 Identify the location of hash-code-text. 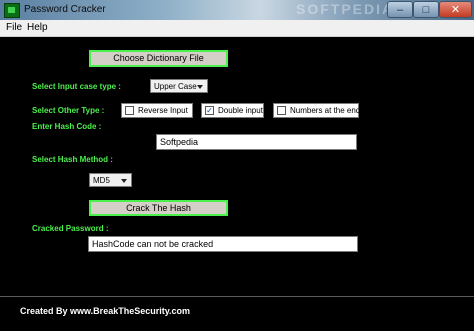
(255, 142).